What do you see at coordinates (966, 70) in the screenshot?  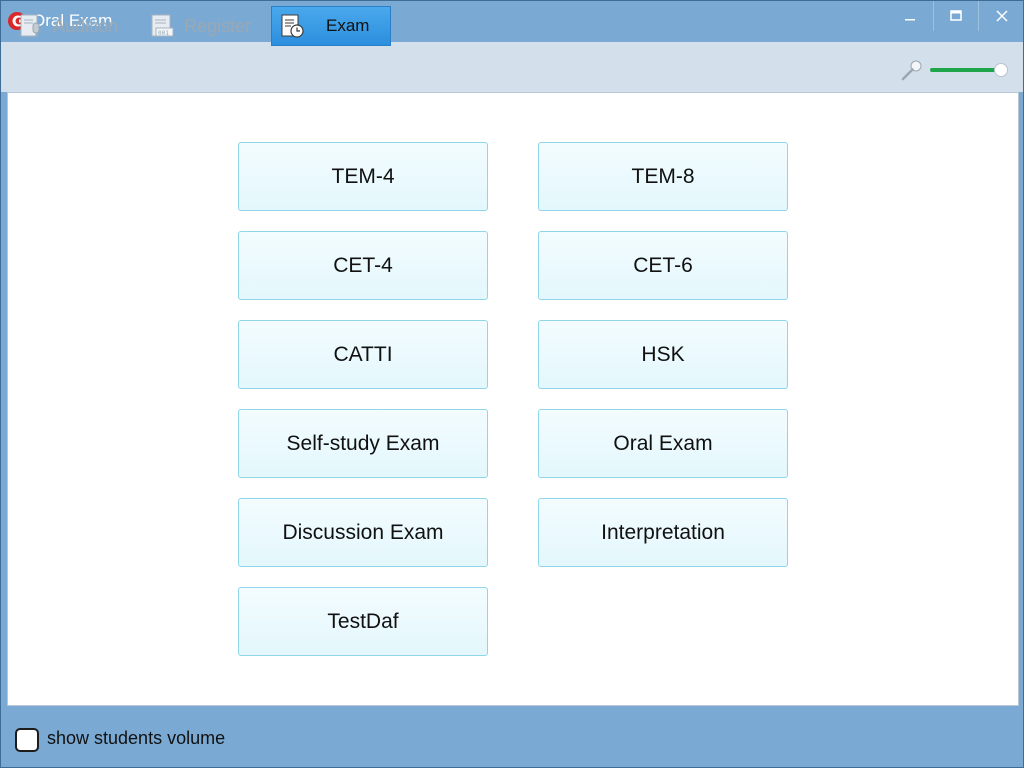 I see `volume-slider-track` at bounding box center [966, 70].